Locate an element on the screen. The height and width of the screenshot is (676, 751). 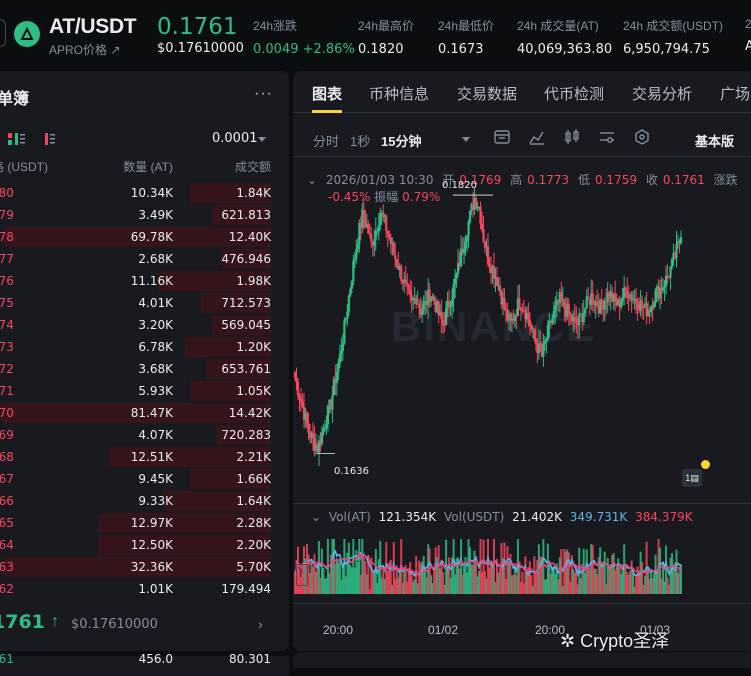
ask-row: 763 32.36K 5.70K is located at coordinates (144, 567).